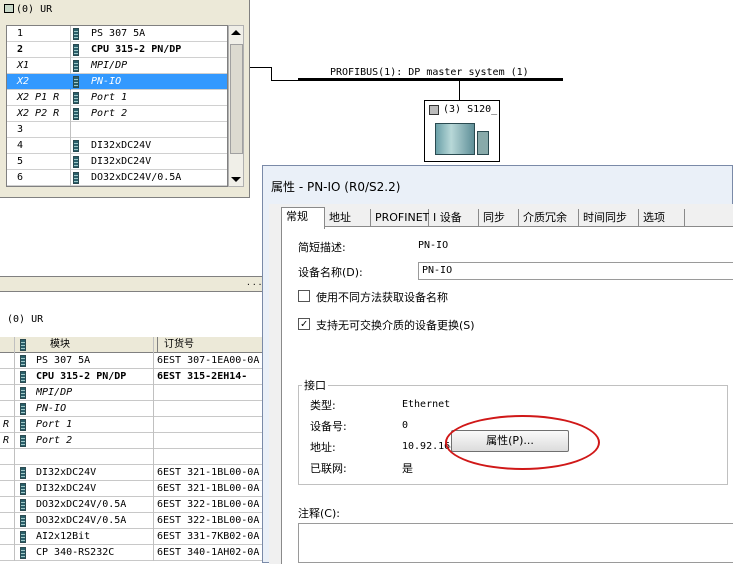 This screenshot has width=733, height=564. I want to click on table-row: R Port 2, so click(131, 441).